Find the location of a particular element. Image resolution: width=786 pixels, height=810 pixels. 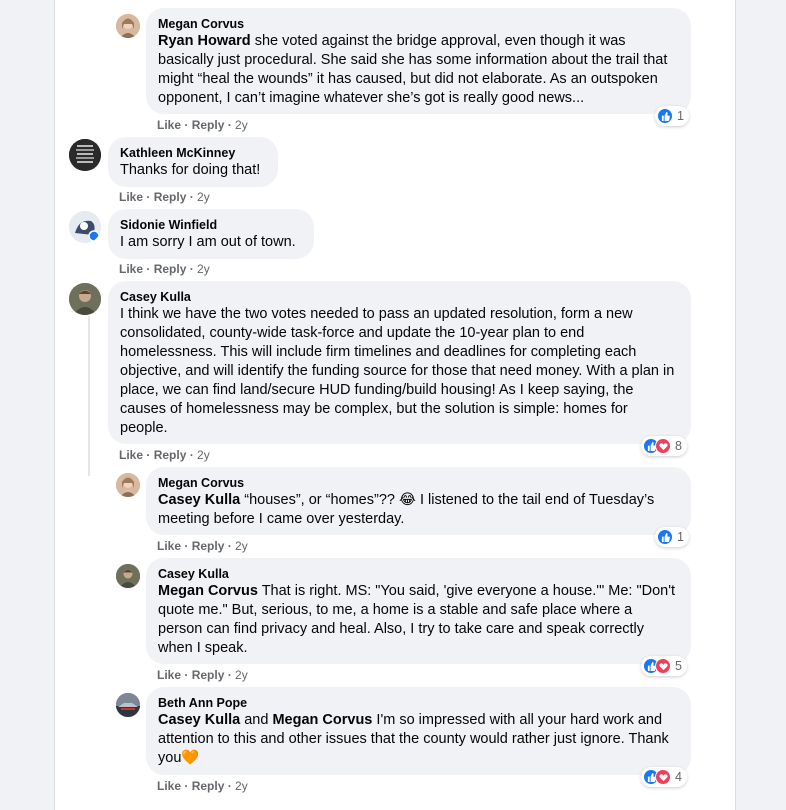

comment-text: Thanks for doing that! is located at coordinates (190, 170).